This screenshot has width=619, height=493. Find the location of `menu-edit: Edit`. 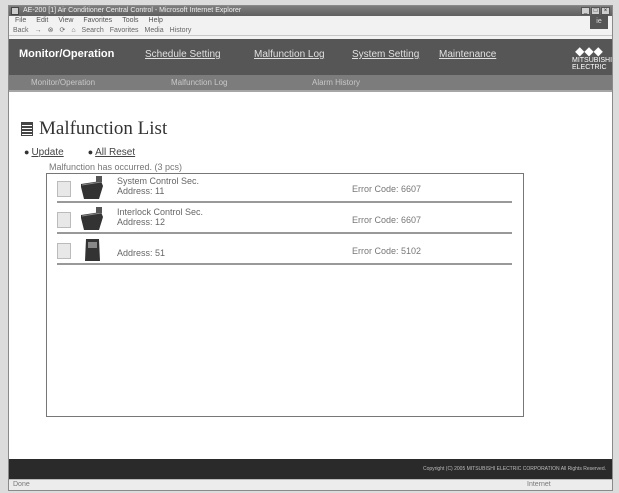

menu-edit: Edit is located at coordinates (42, 20).